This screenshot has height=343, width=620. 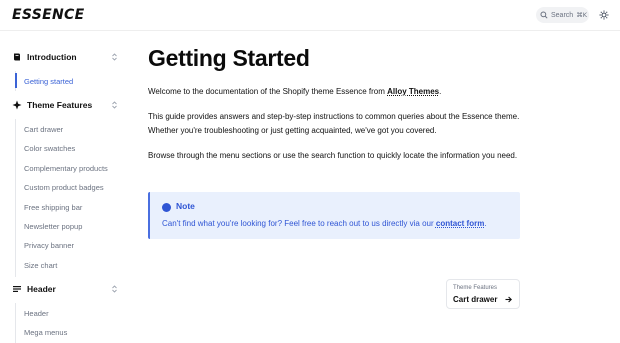 I want to click on sidebar-item-getting-started: Getting started, so click(x=48, y=81).